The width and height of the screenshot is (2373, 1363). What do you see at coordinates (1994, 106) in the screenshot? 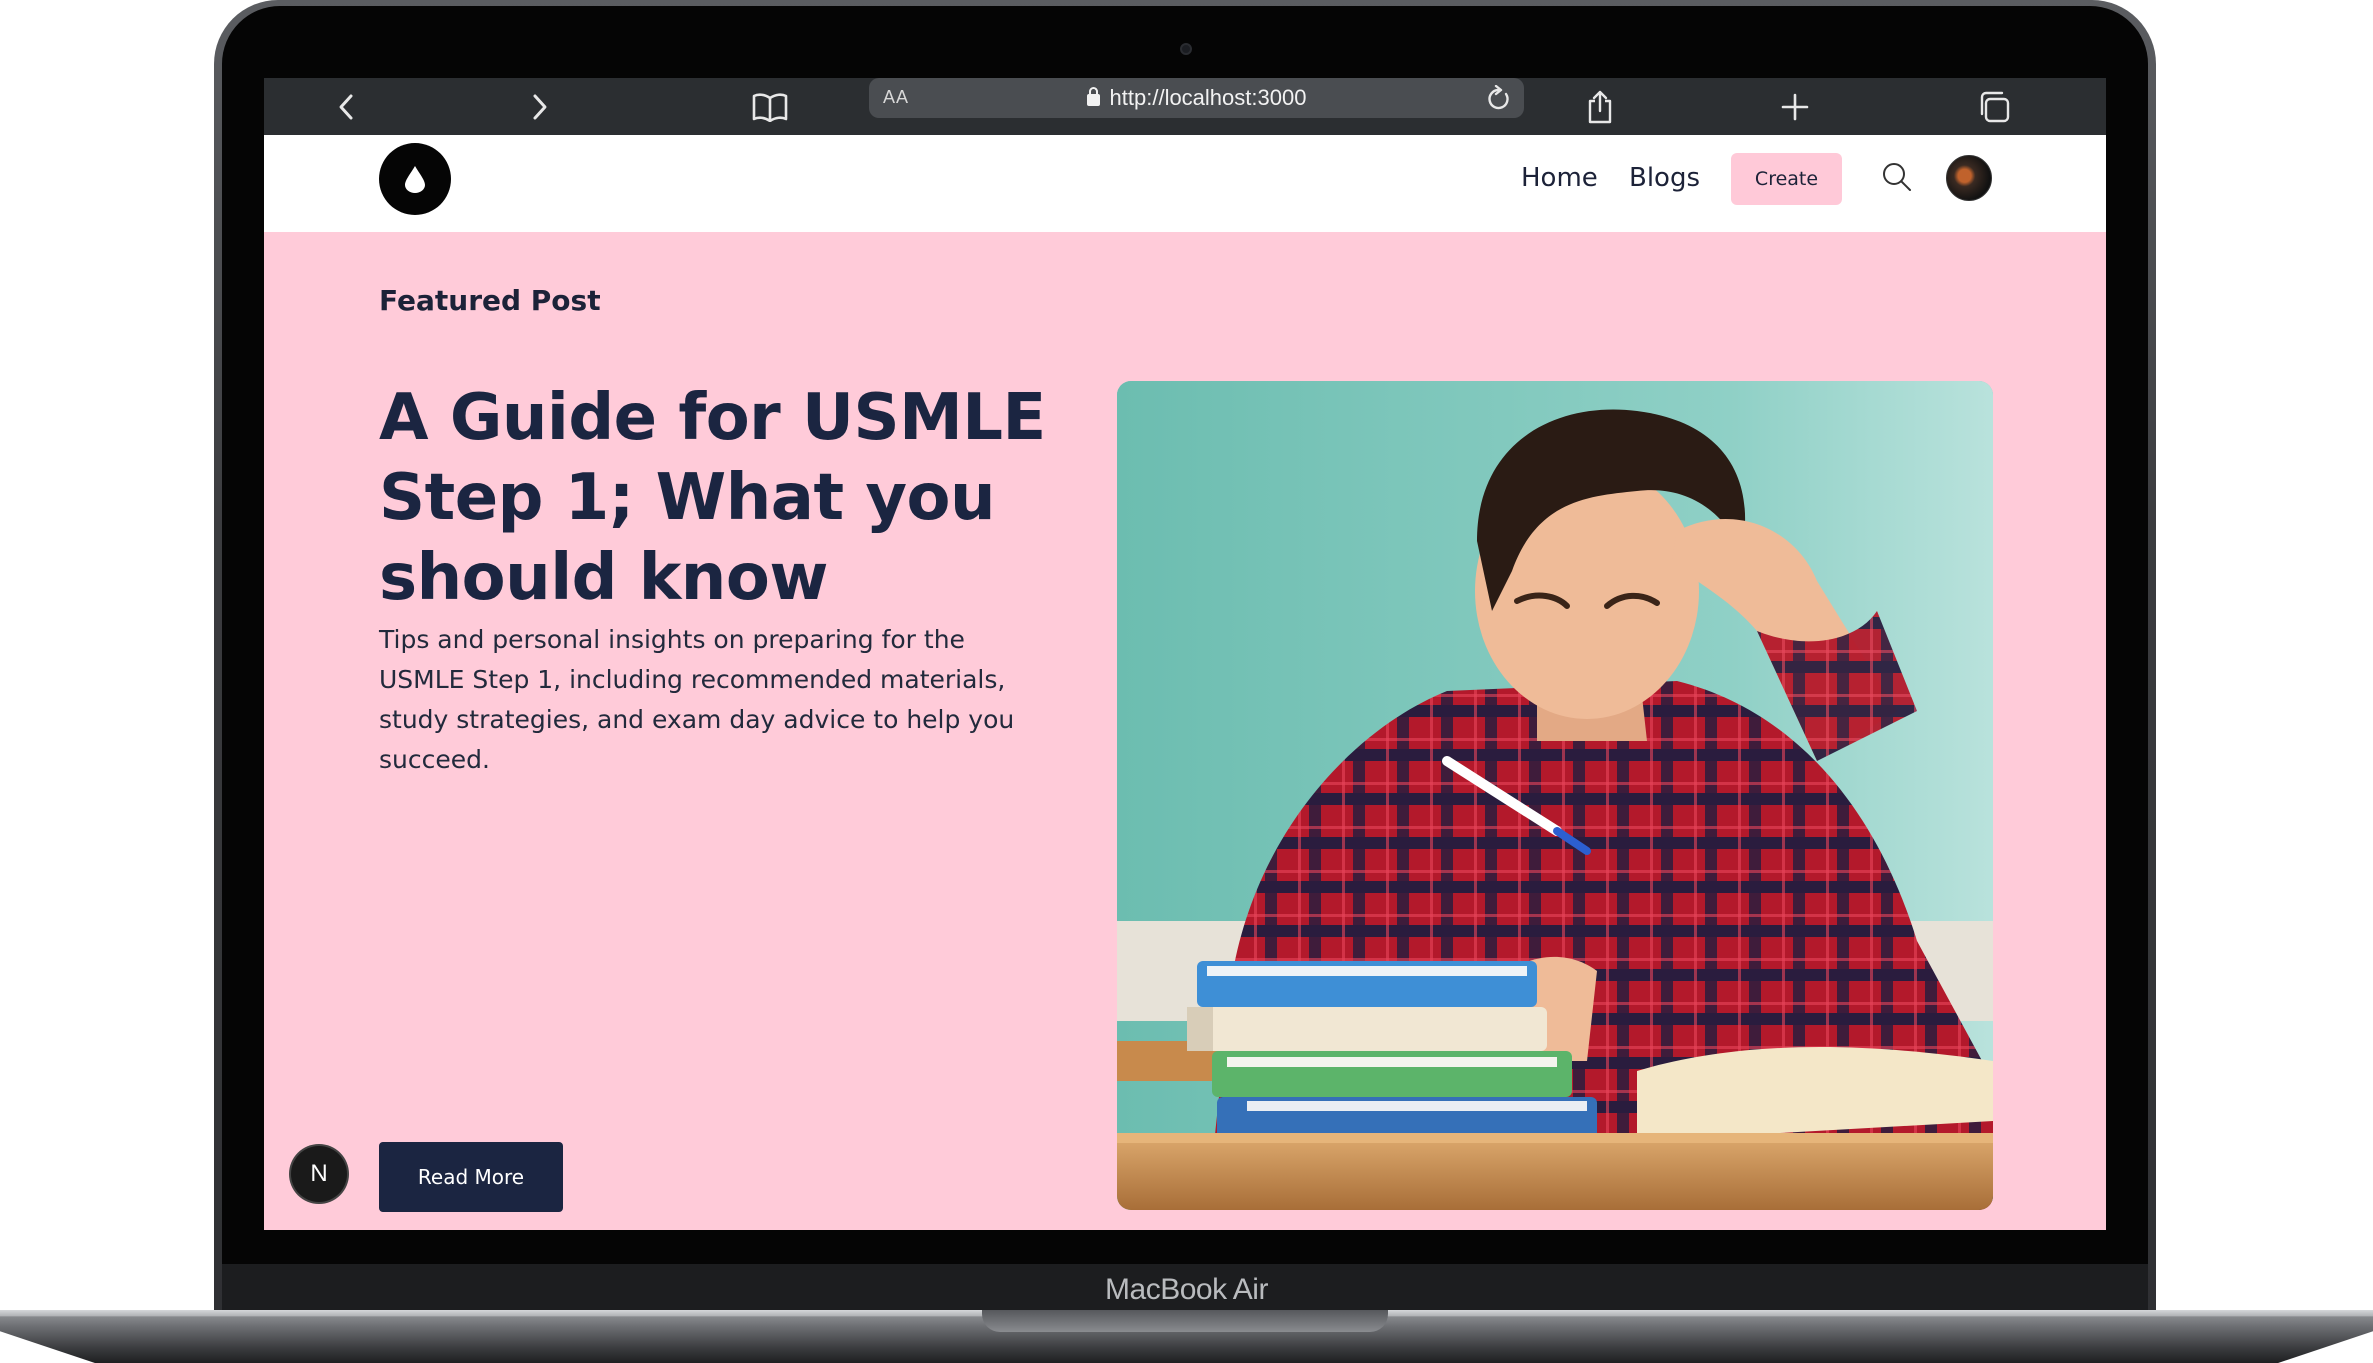
I see `tabs-overview-icon` at bounding box center [1994, 106].